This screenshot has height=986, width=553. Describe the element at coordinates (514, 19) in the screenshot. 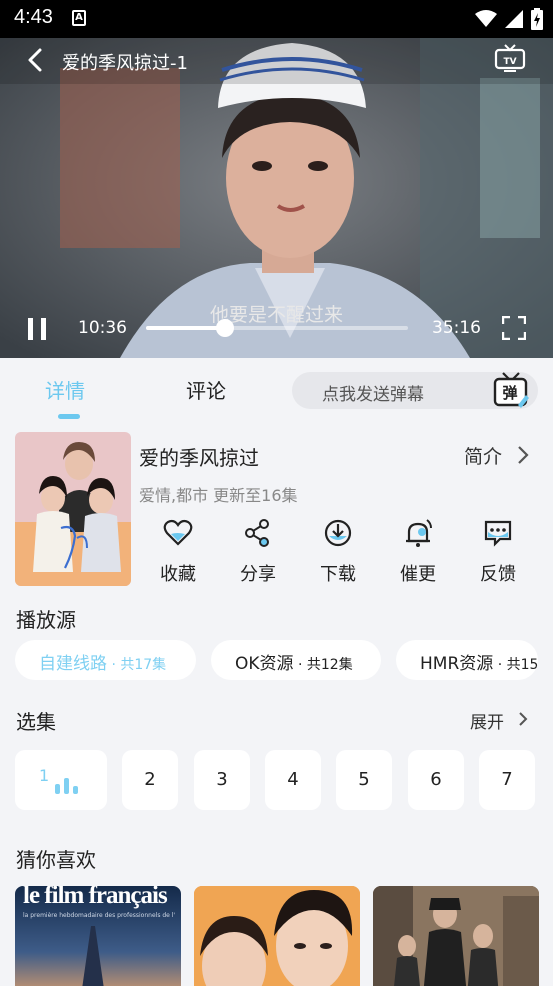

I see `signal-icon` at that location.